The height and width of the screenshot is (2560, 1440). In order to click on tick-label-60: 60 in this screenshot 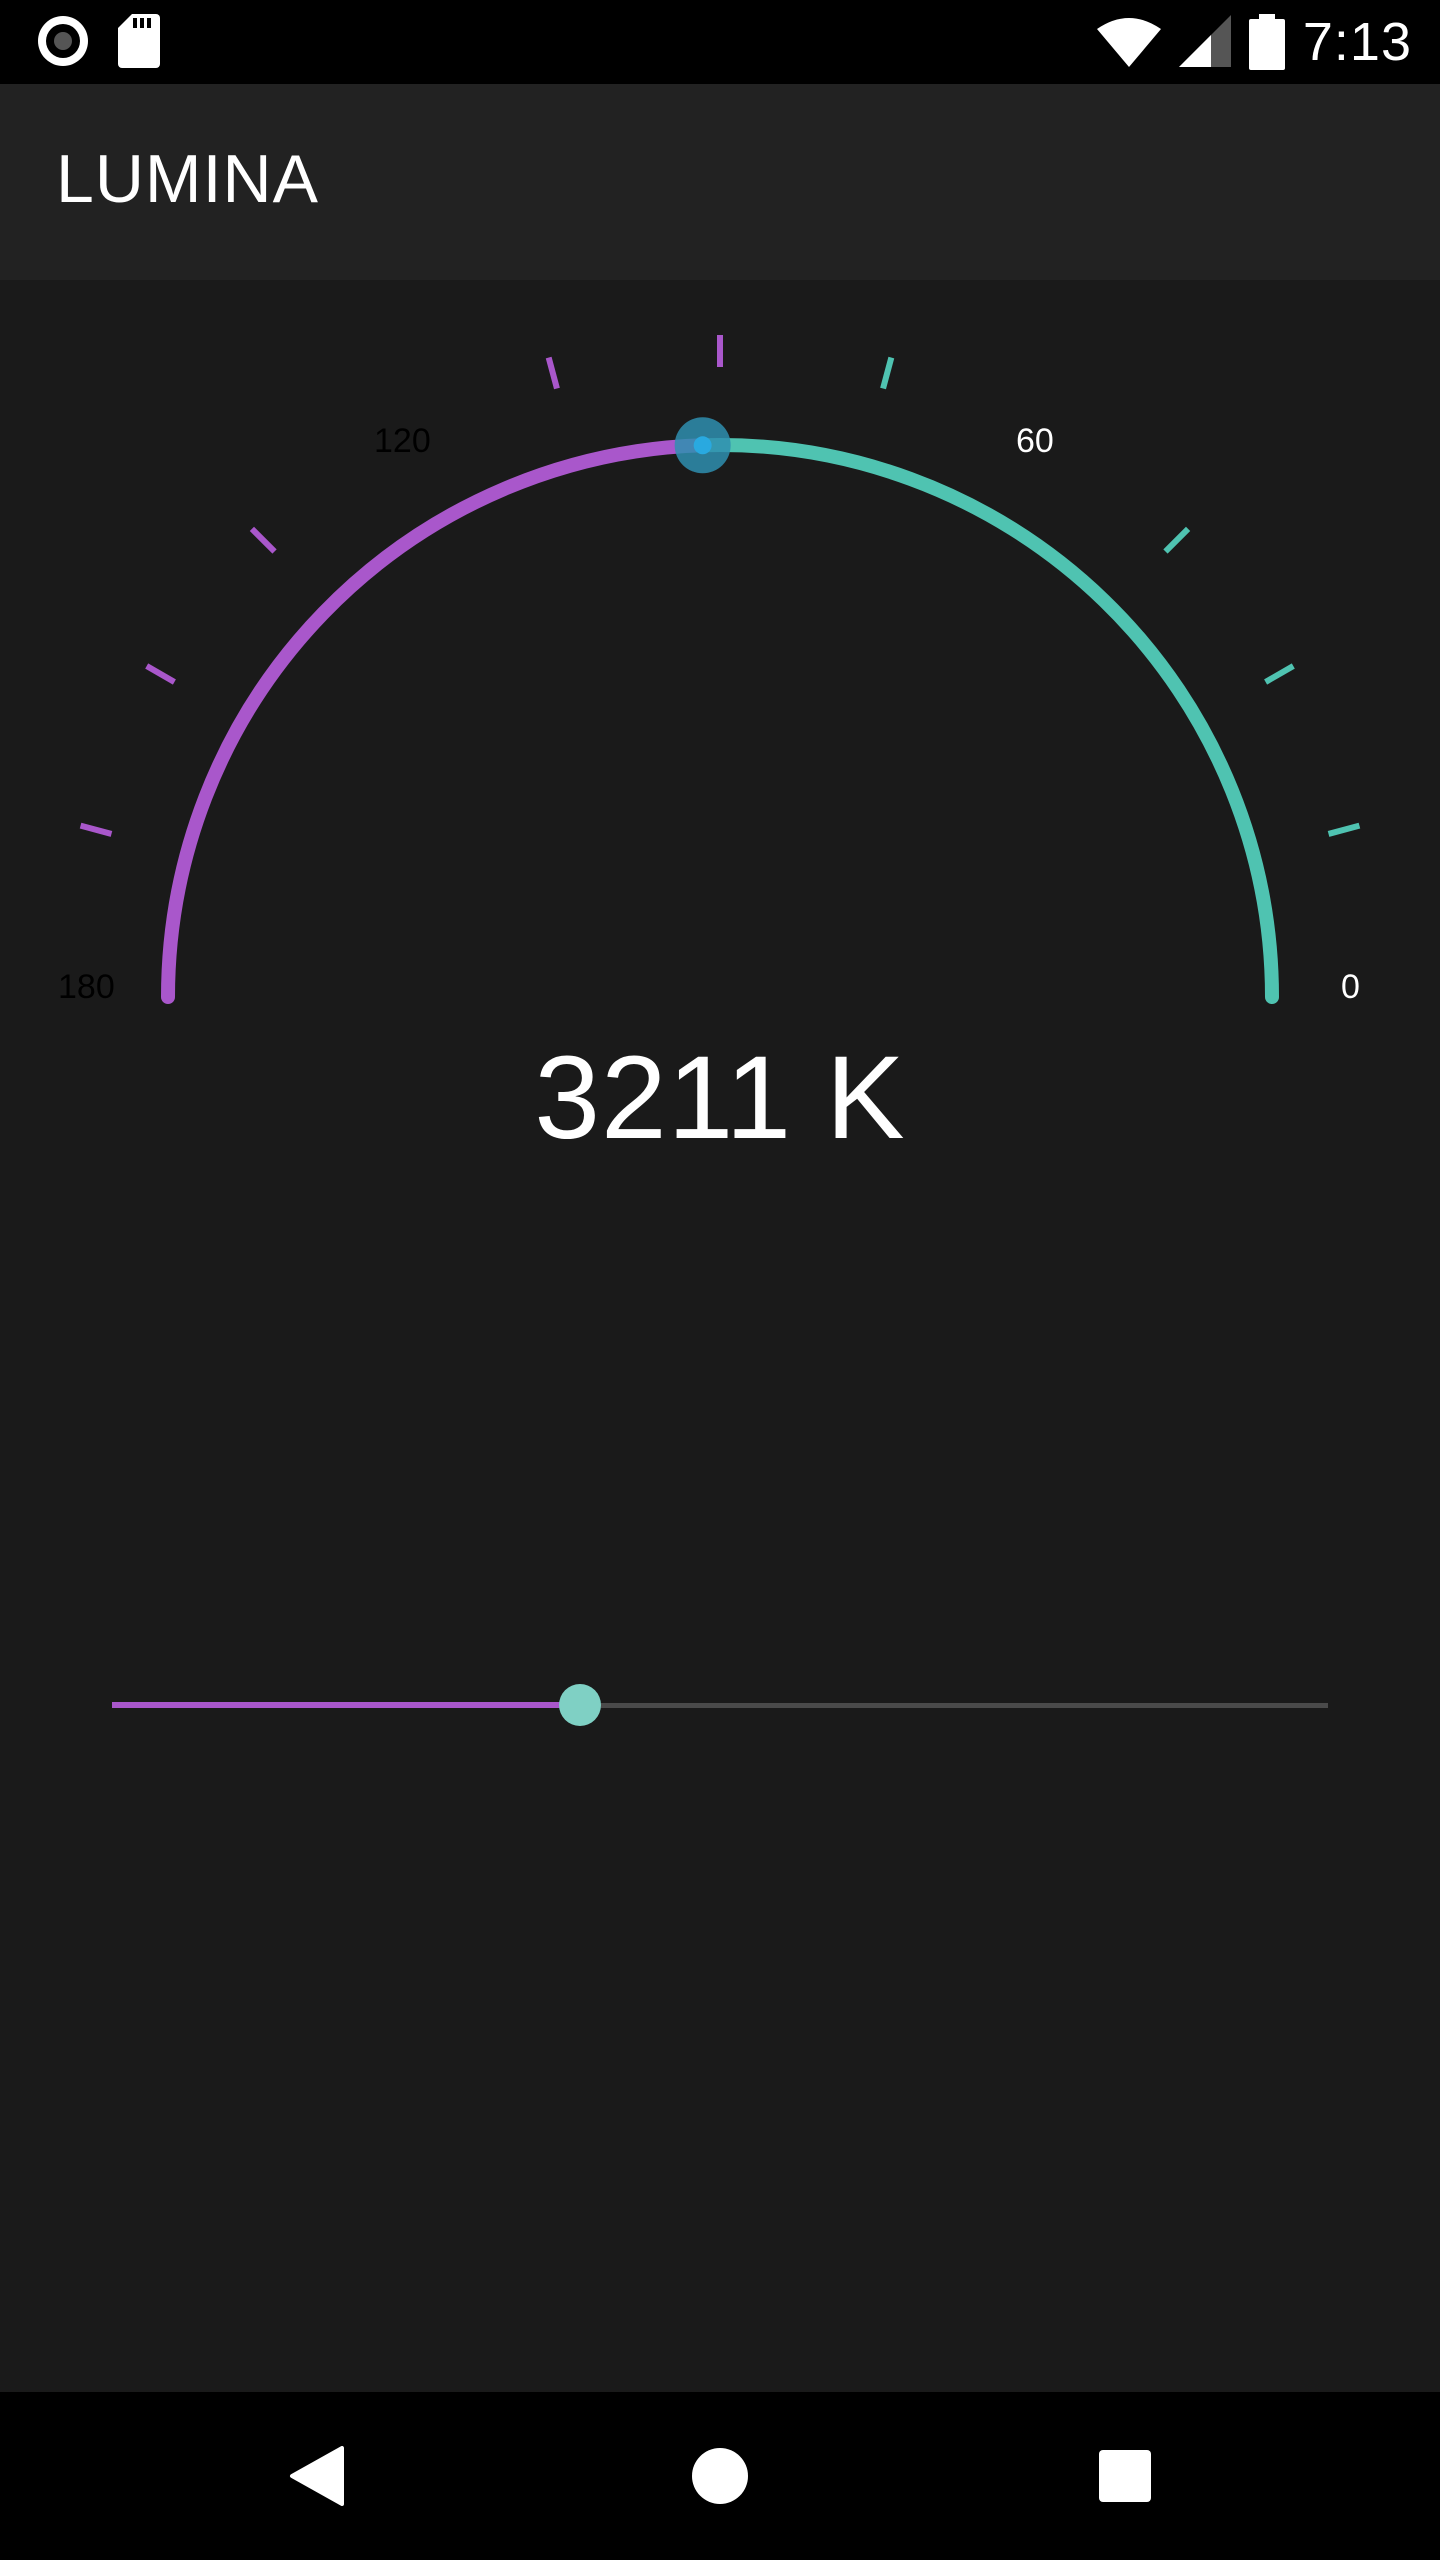, I will do `click(1035, 441)`.